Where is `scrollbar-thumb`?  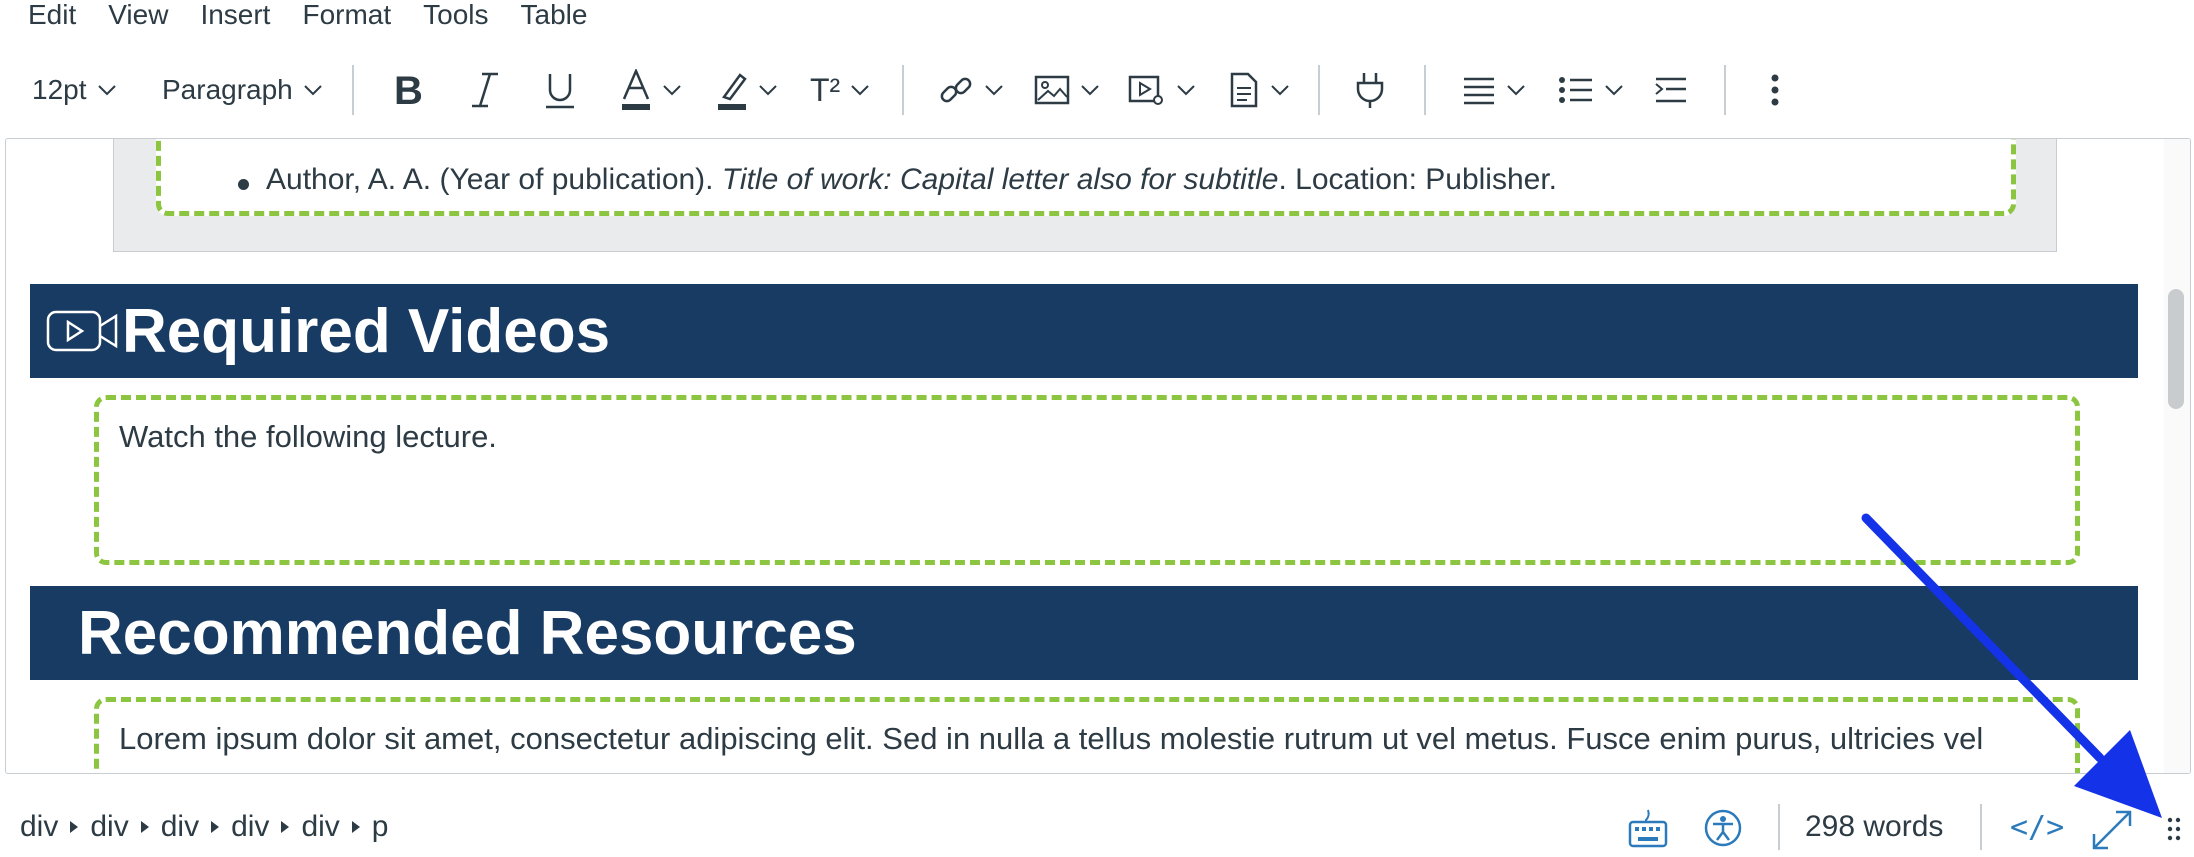 scrollbar-thumb is located at coordinates (2176, 349).